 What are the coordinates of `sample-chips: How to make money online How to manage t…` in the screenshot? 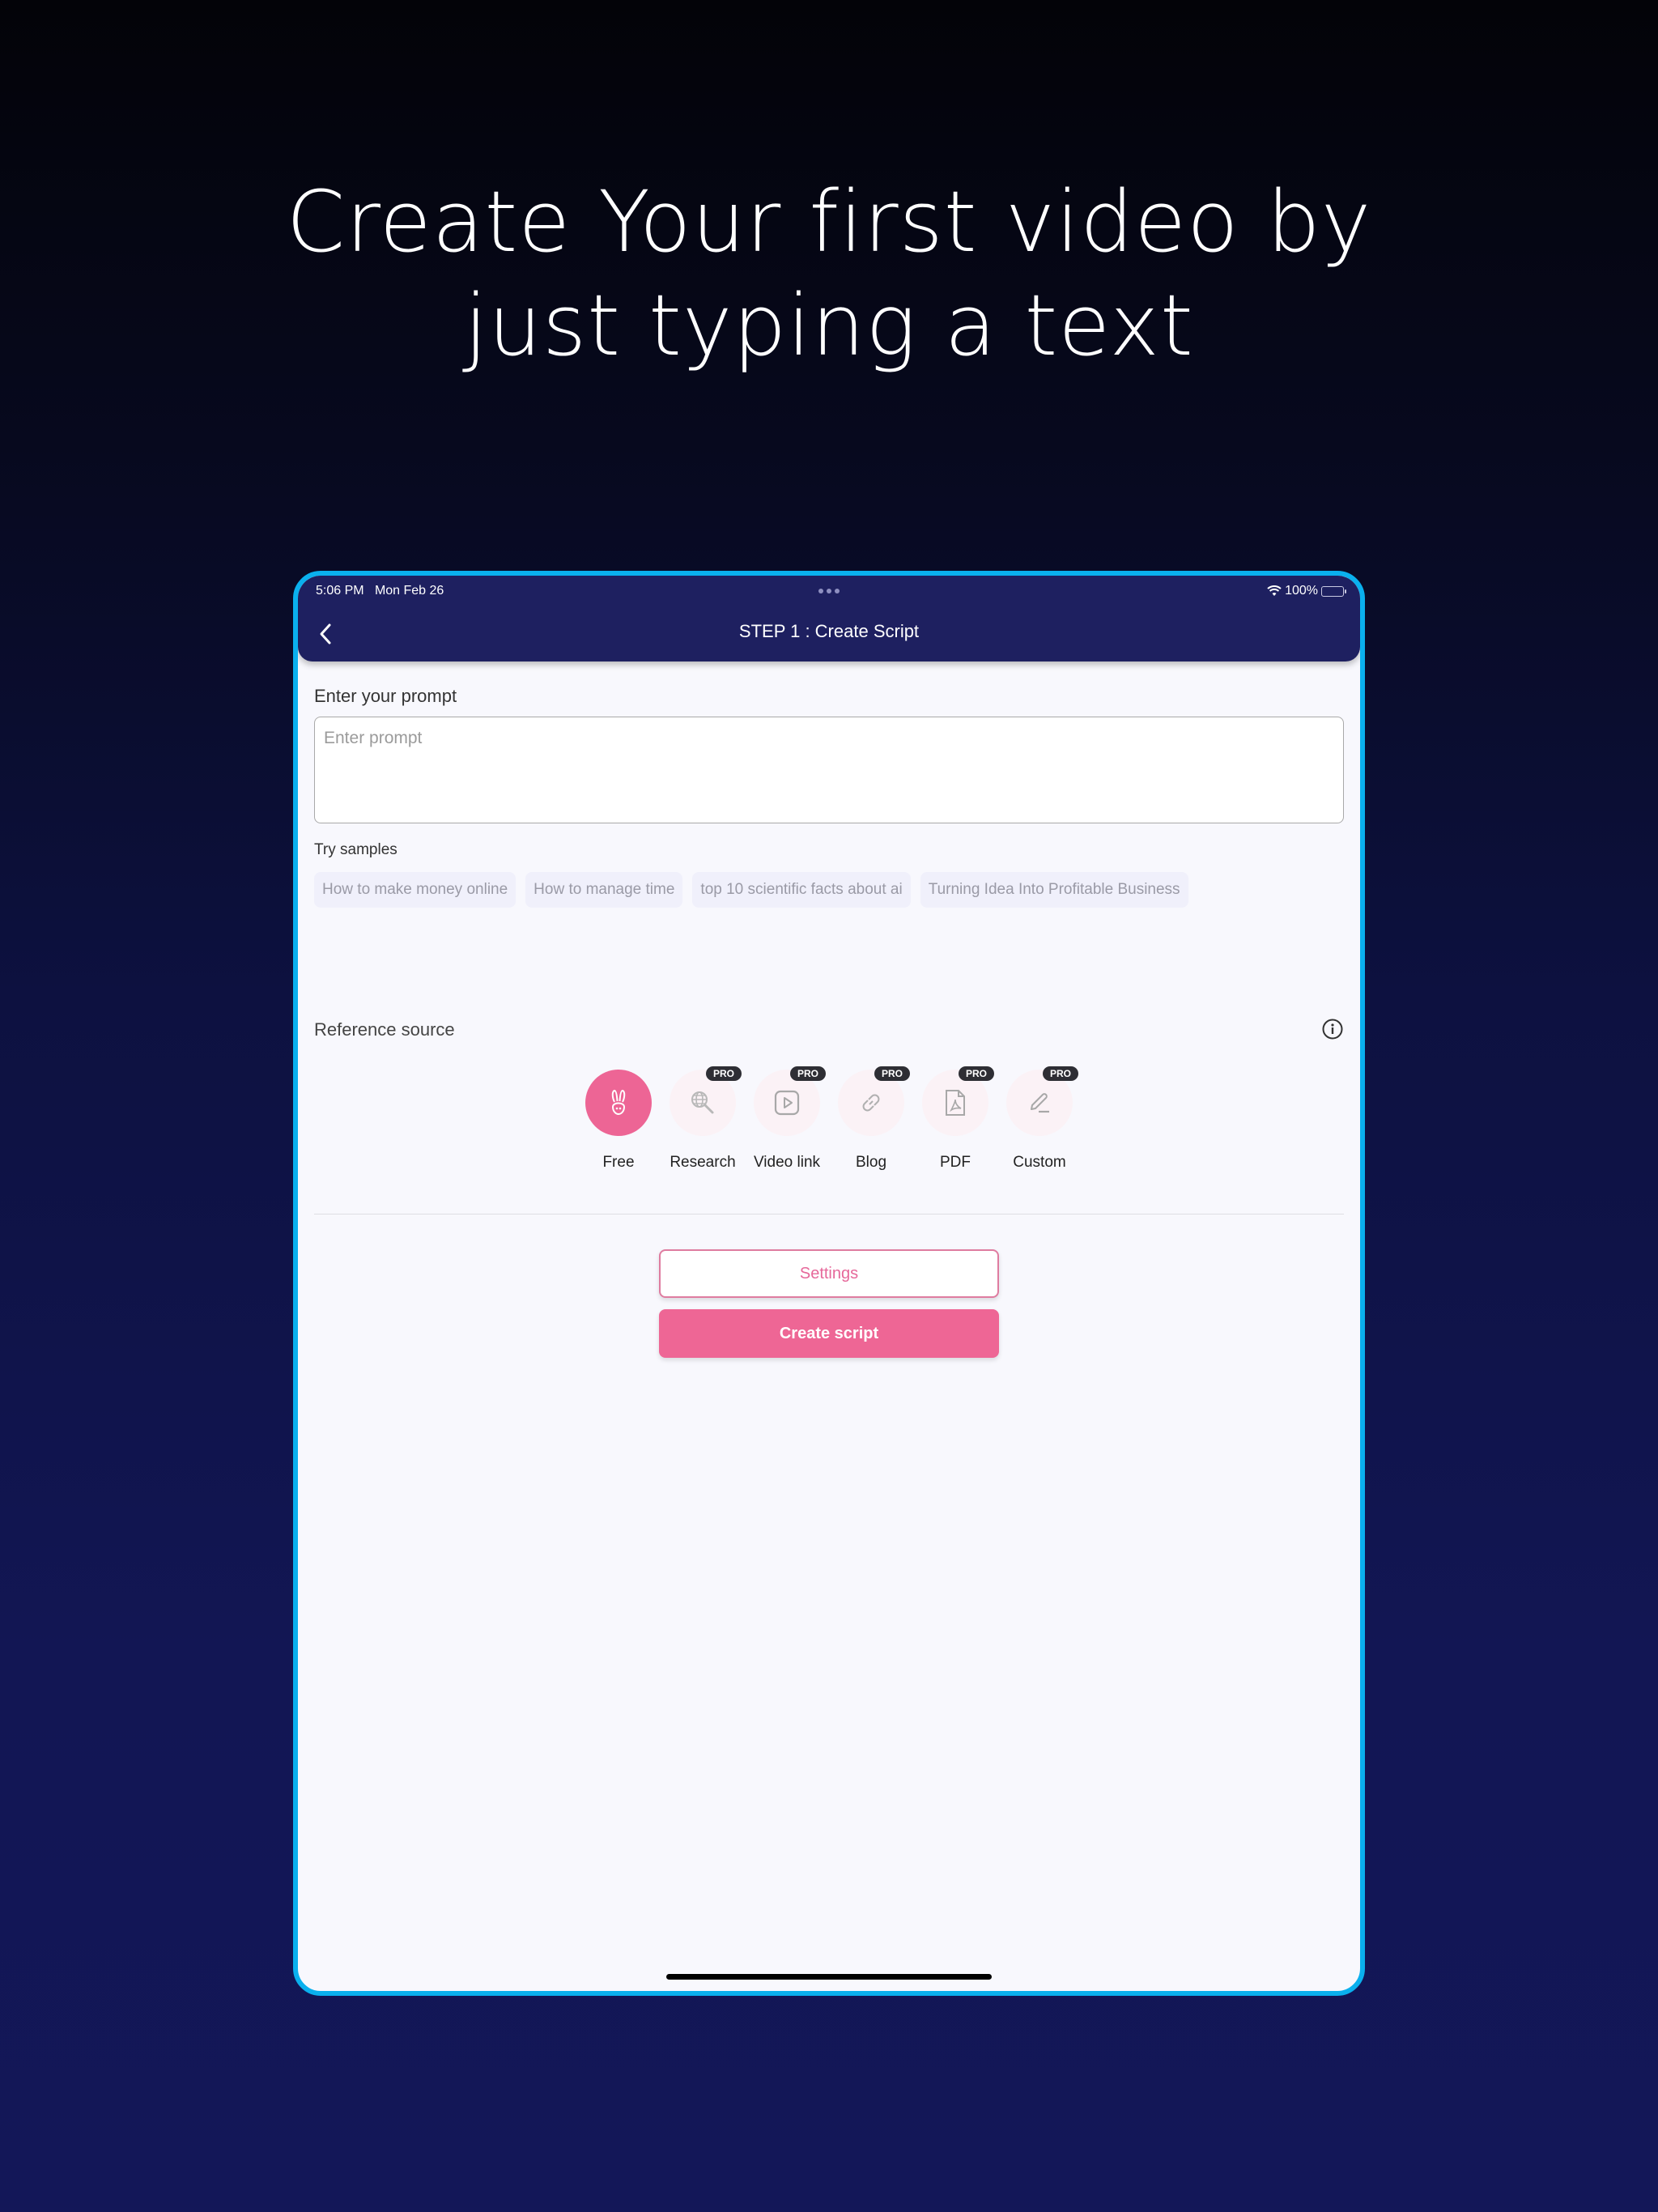 It's located at (751, 890).